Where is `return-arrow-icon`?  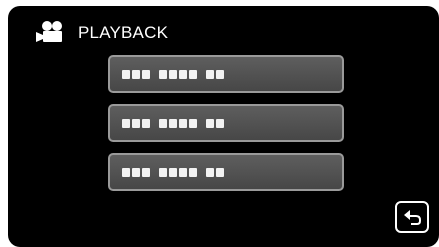 return-arrow-icon is located at coordinates (412, 217).